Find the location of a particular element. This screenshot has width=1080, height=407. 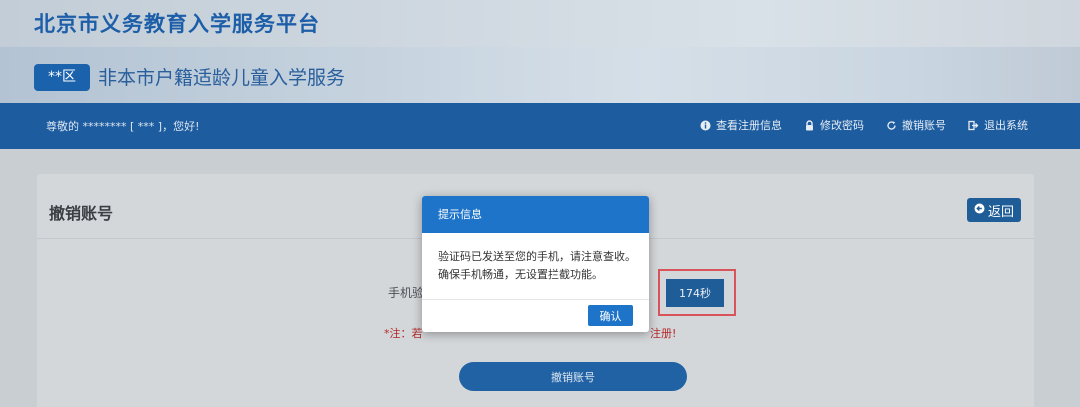

dialog-title: 提示信息 is located at coordinates (535, 214).